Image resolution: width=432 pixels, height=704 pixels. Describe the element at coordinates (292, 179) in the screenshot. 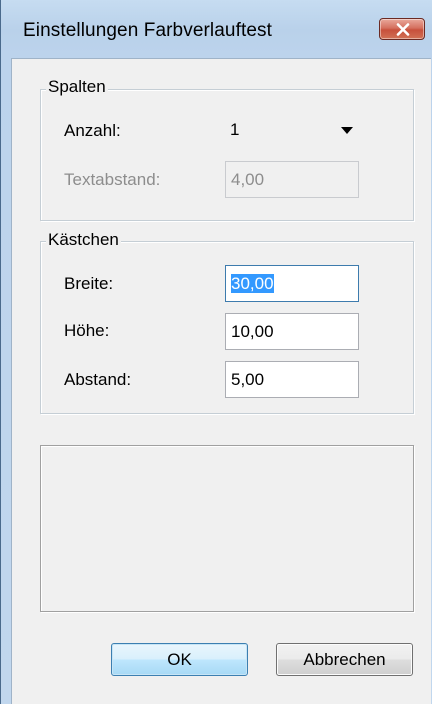

I see `textabstand-field: 4,00` at that location.